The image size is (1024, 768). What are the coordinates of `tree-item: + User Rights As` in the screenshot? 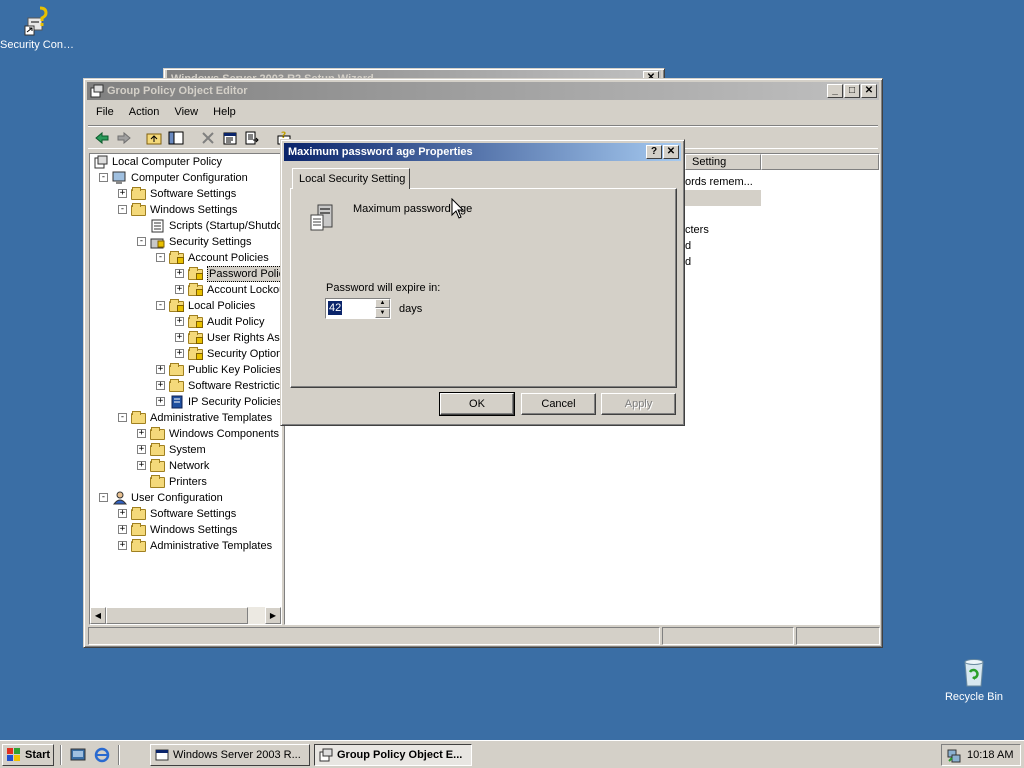 It's located at (185, 338).